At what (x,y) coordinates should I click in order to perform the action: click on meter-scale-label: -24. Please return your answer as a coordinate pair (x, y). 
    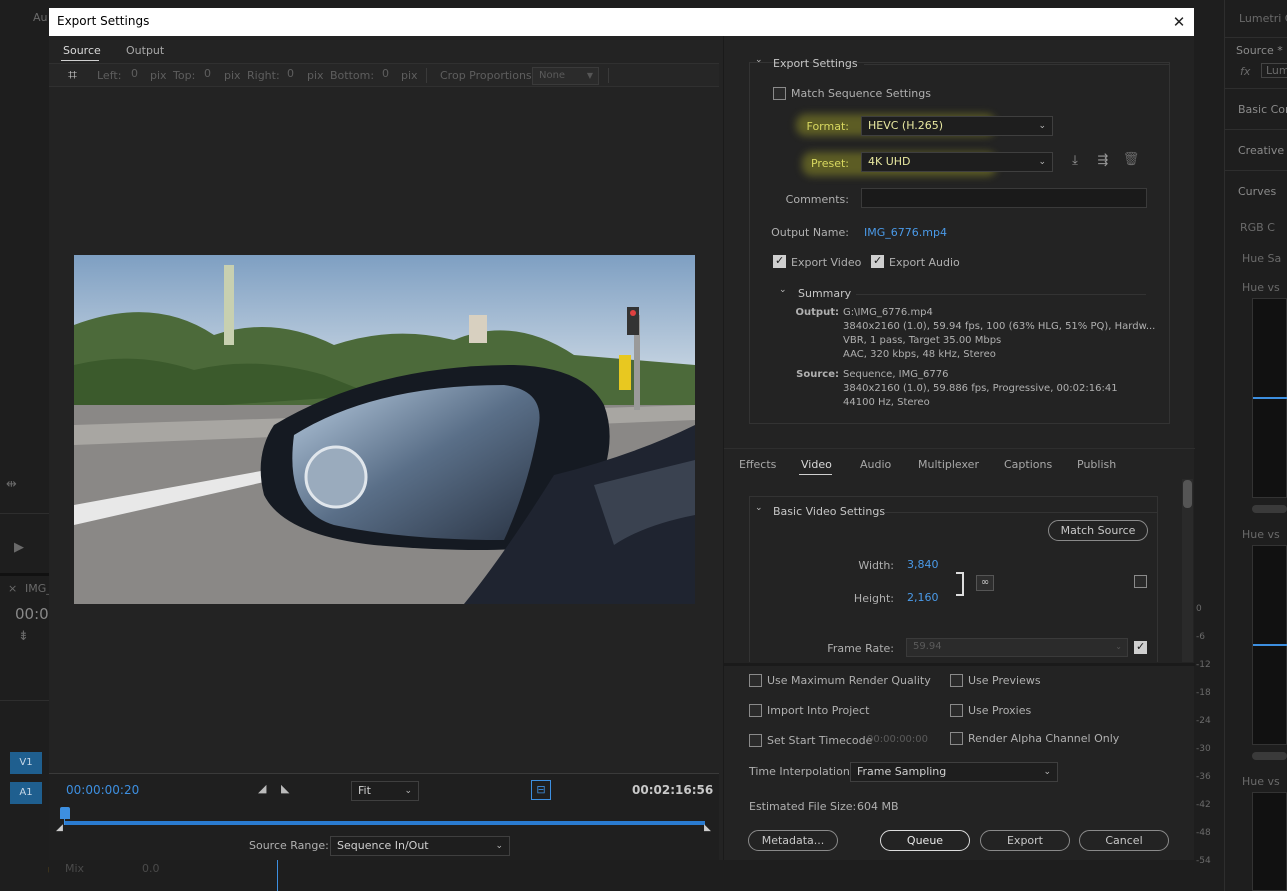
    Looking at the image, I should click on (1203, 721).